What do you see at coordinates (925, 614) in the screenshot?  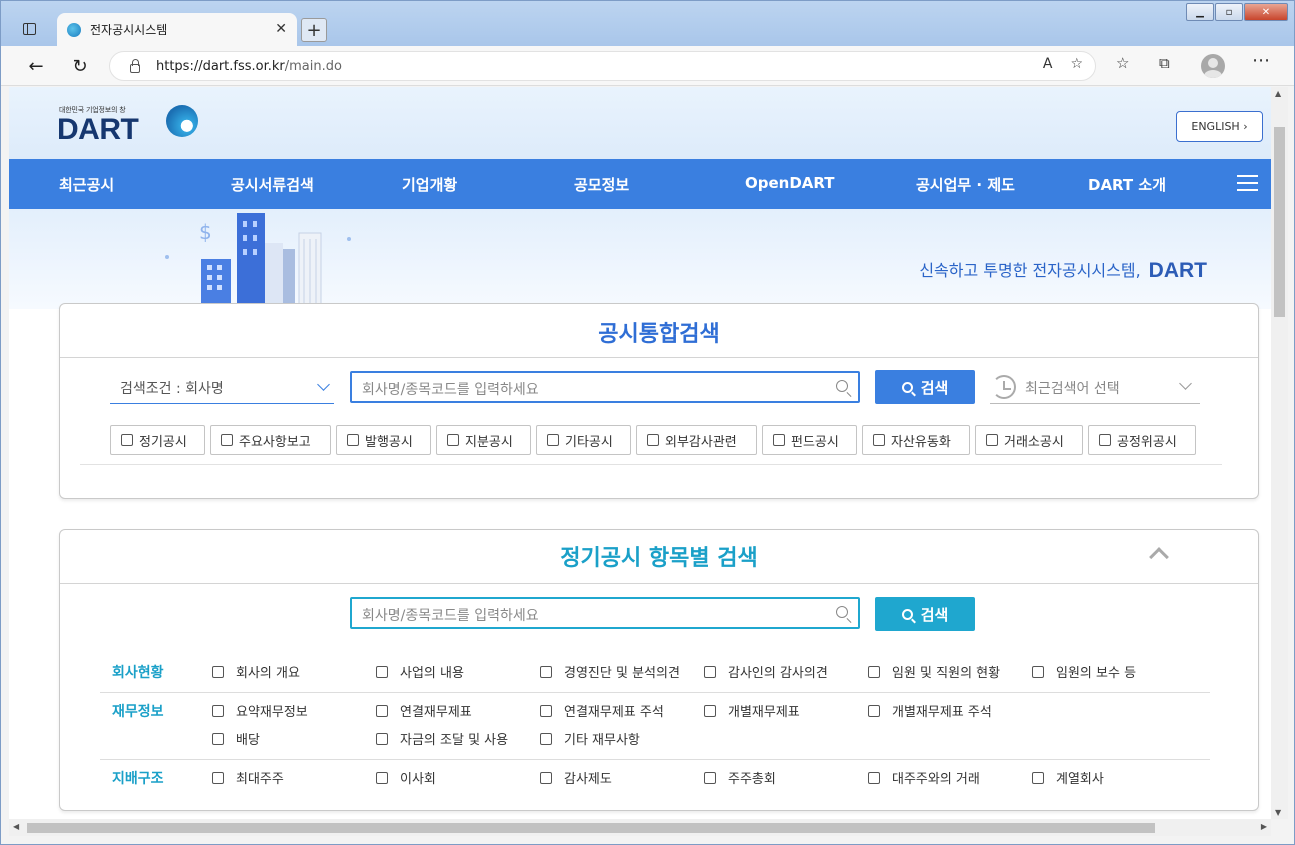 I see `periodic-search-button: 검색` at bounding box center [925, 614].